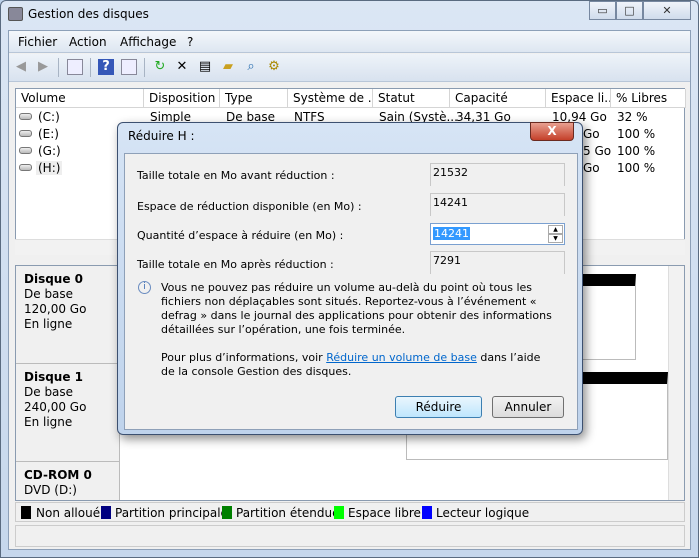 This screenshot has width=699, height=558. Describe the element at coordinates (602, 10) in the screenshot. I see `minimize-button: ▭` at that location.